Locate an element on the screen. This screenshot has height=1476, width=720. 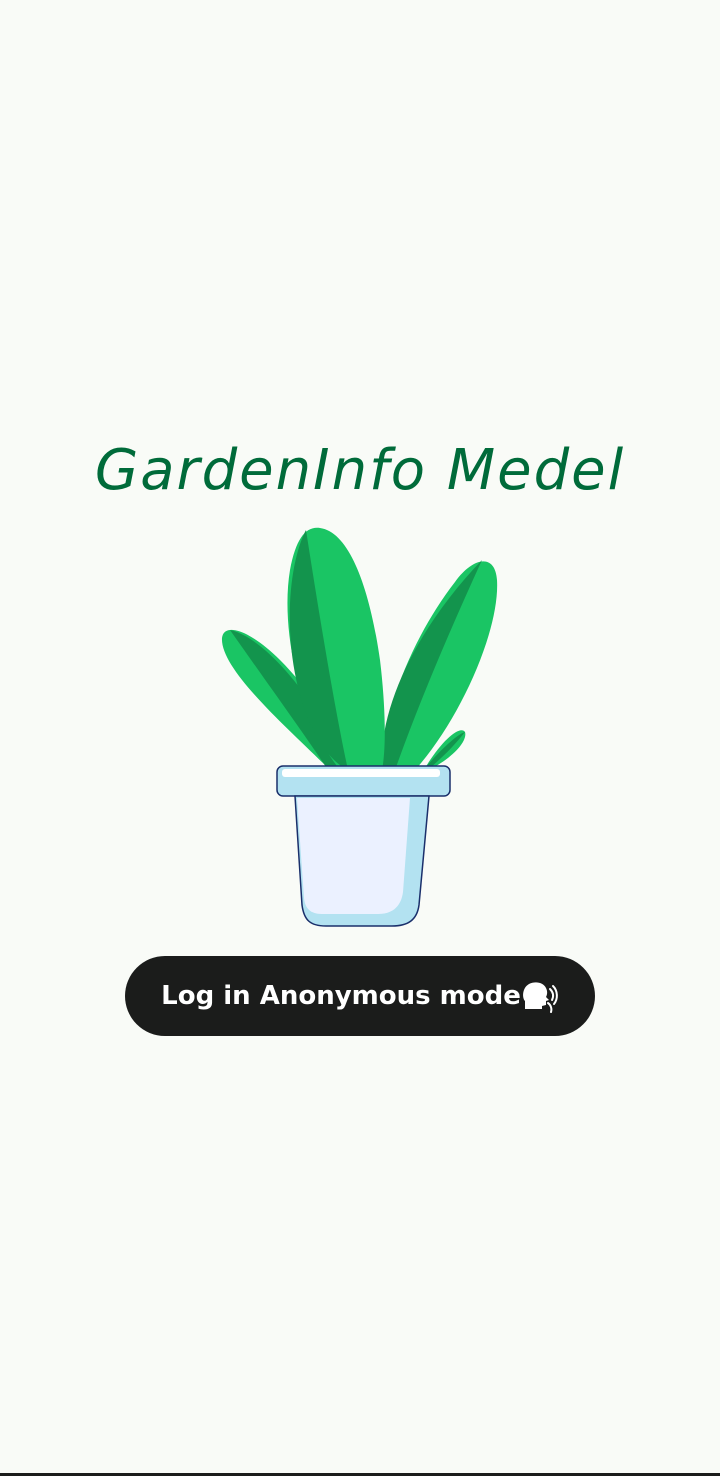
app-title: GardenInfo Medel is located at coordinates (360, 470).